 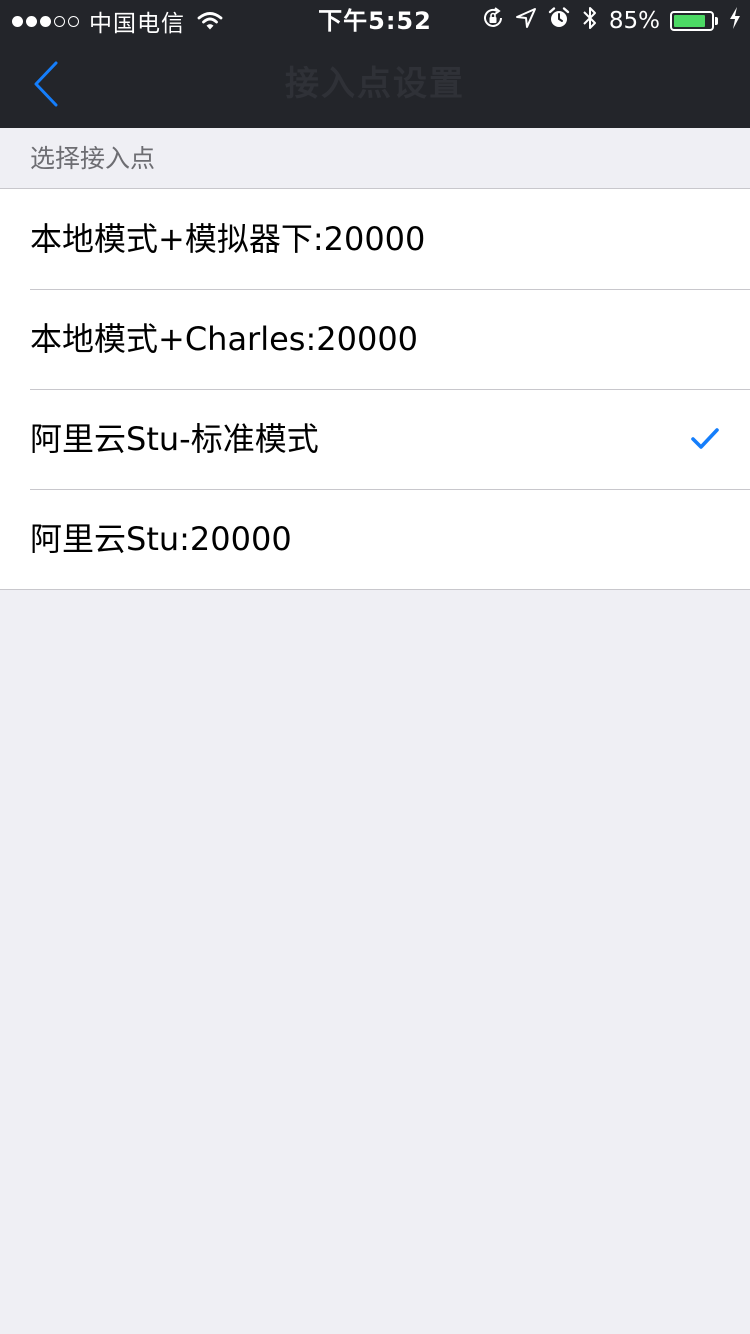 I want to click on back-button, so click(x=46, y=84).